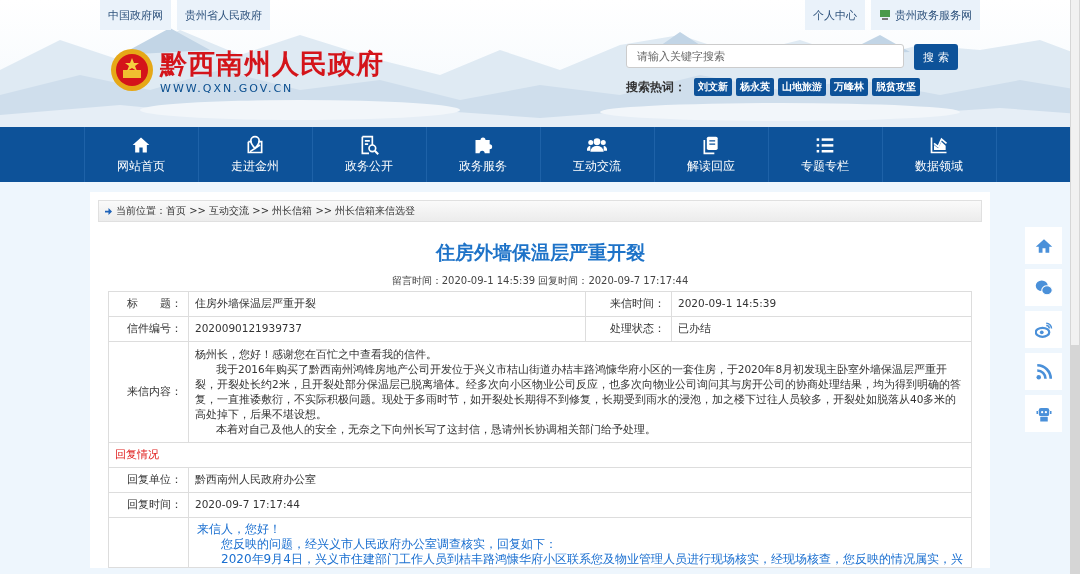  What do you see at coordinates (389, 544) in the screenshot?
I see `reply-paragraph: 您反映的问题，经兴义市人民政府办公室调查核实，回复如下：` at bounding box center [389, 544].